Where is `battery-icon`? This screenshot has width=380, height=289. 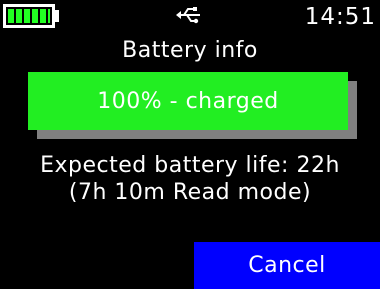 battery-icon is located at coordinates (29, 16).